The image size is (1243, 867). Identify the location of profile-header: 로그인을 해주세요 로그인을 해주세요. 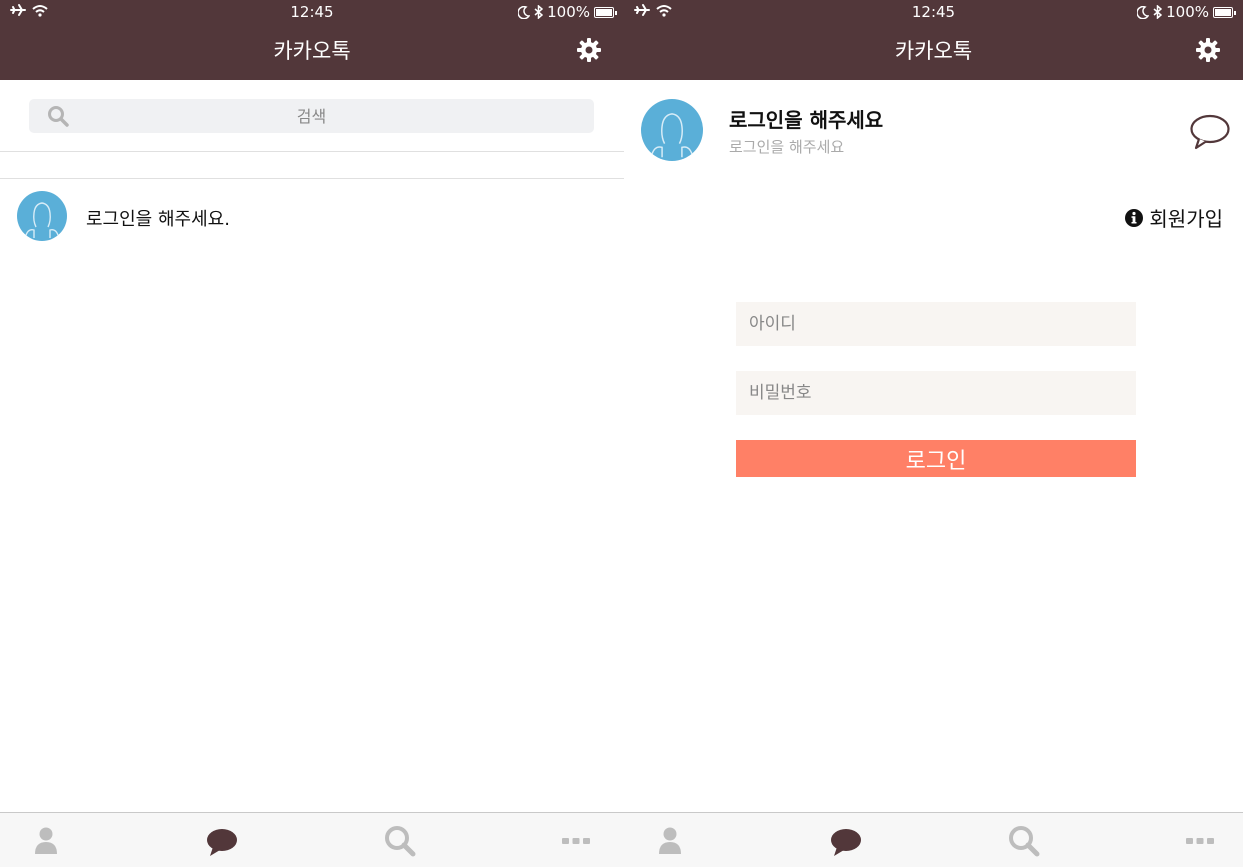
(933, 130).